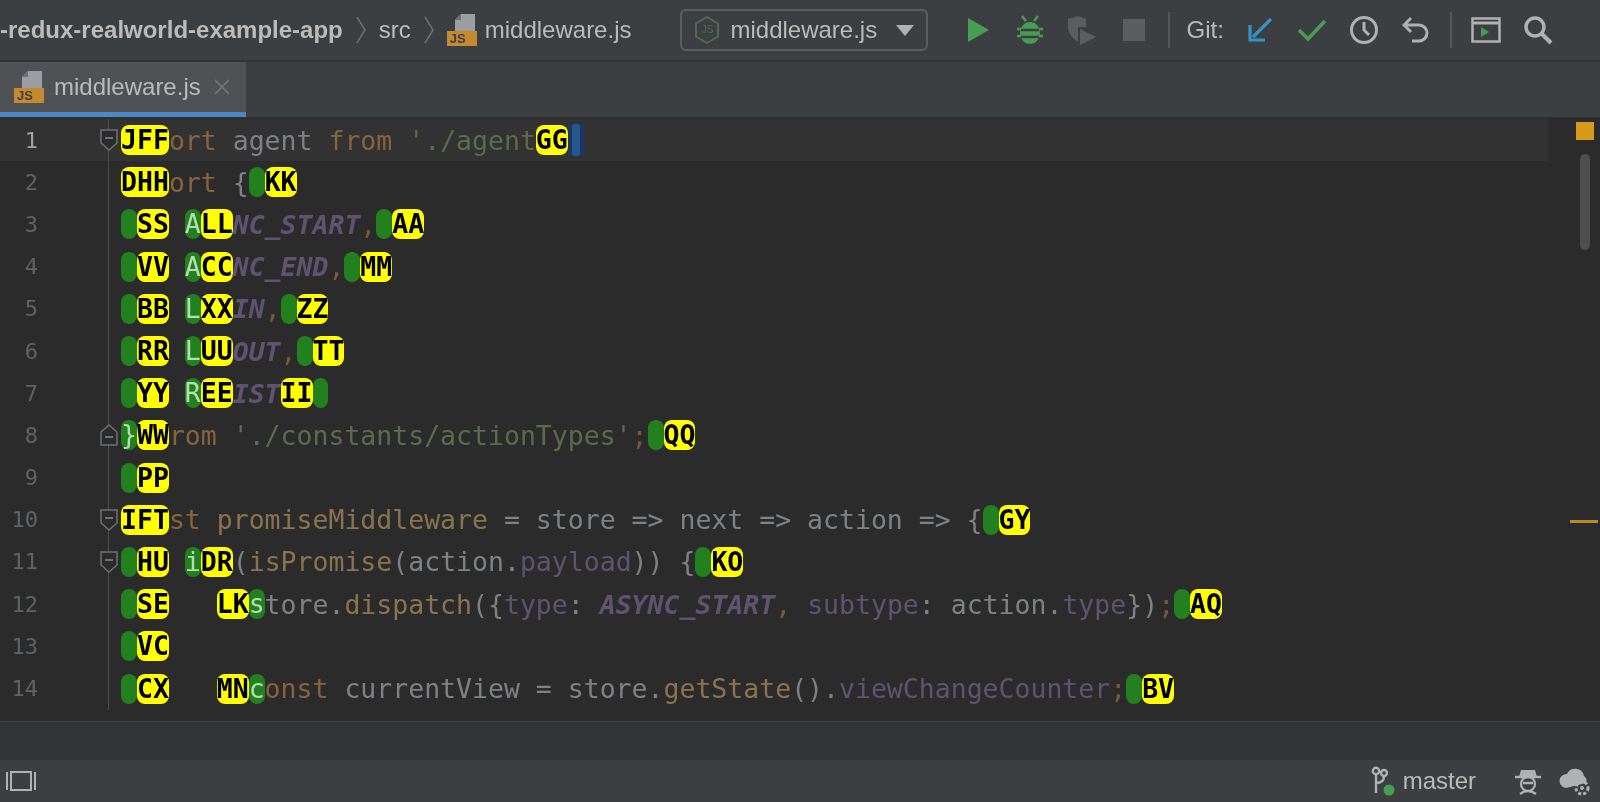 The width and height of the screenshot is (1600, 802). Describe the element at coordinates (216, 561) in the screenshot. I see `jump-label: DR` at that location.